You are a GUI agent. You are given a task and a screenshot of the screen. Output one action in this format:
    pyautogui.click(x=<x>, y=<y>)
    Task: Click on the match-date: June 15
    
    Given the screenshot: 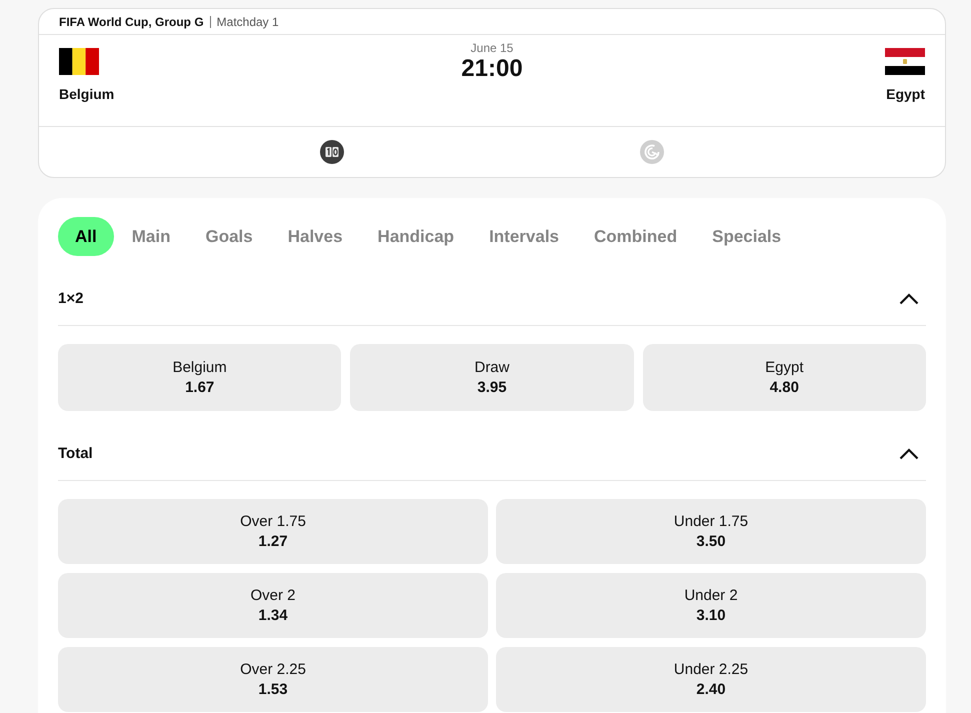 What is the action you would take?
    pyautogui.click(x=492, y=48)
    